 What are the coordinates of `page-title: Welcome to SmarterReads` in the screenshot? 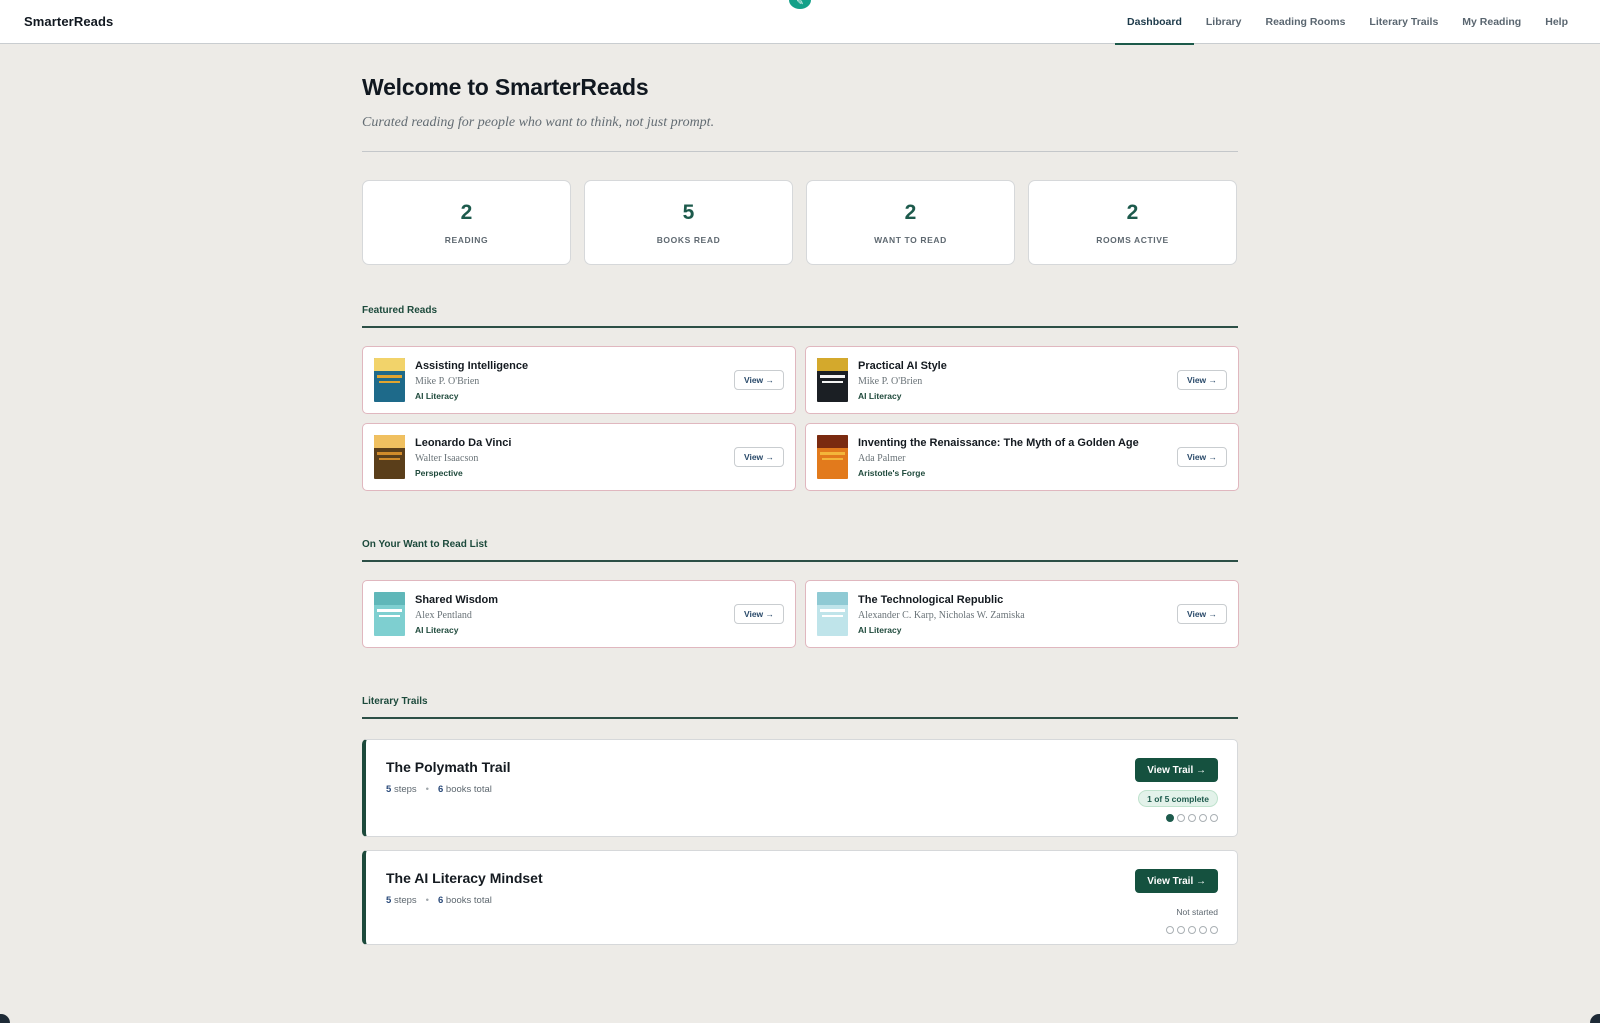 It's located at (505, 87).